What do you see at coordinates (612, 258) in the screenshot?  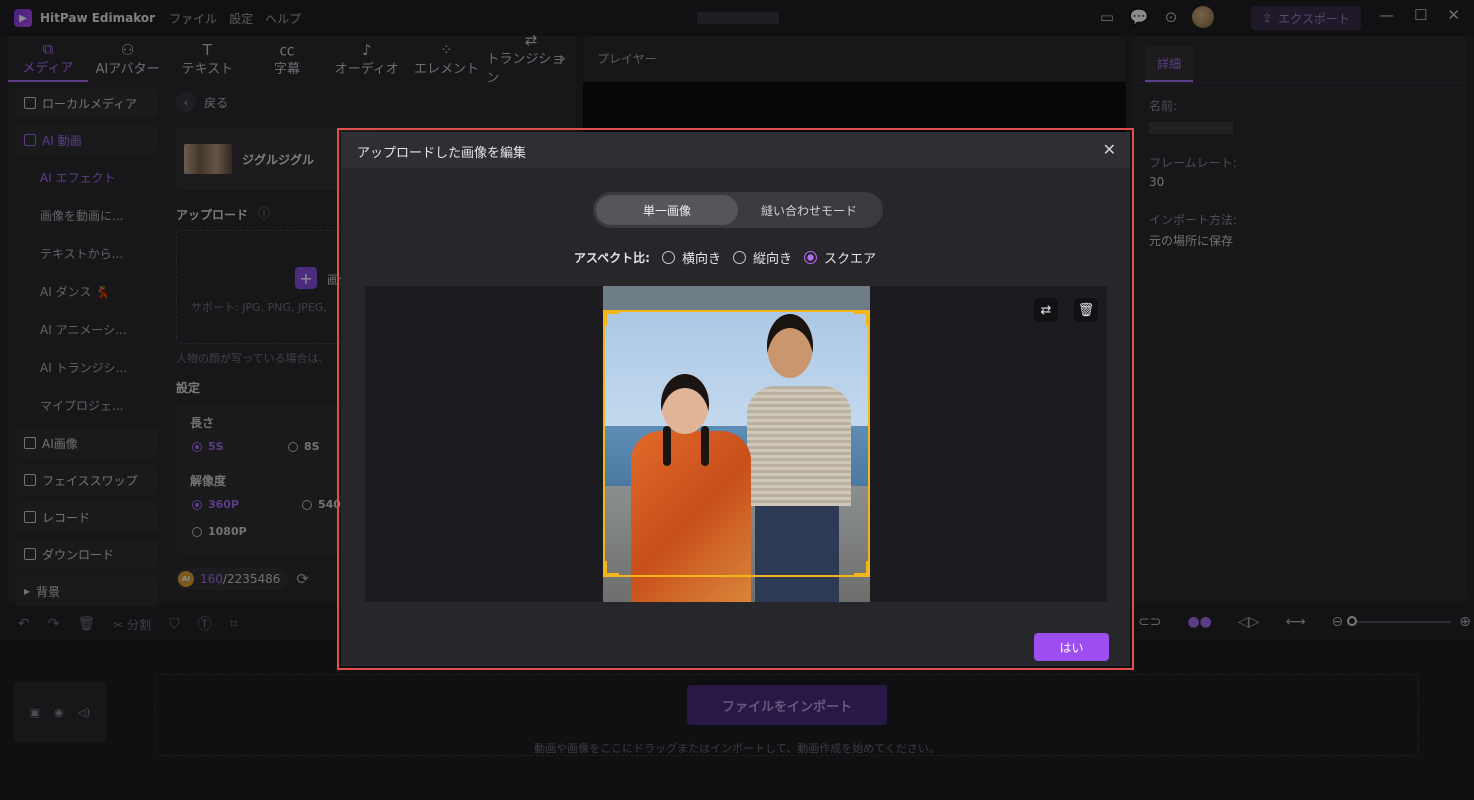 I see `aspect-label: アスペクト比:` at bounding box center [612, 258].